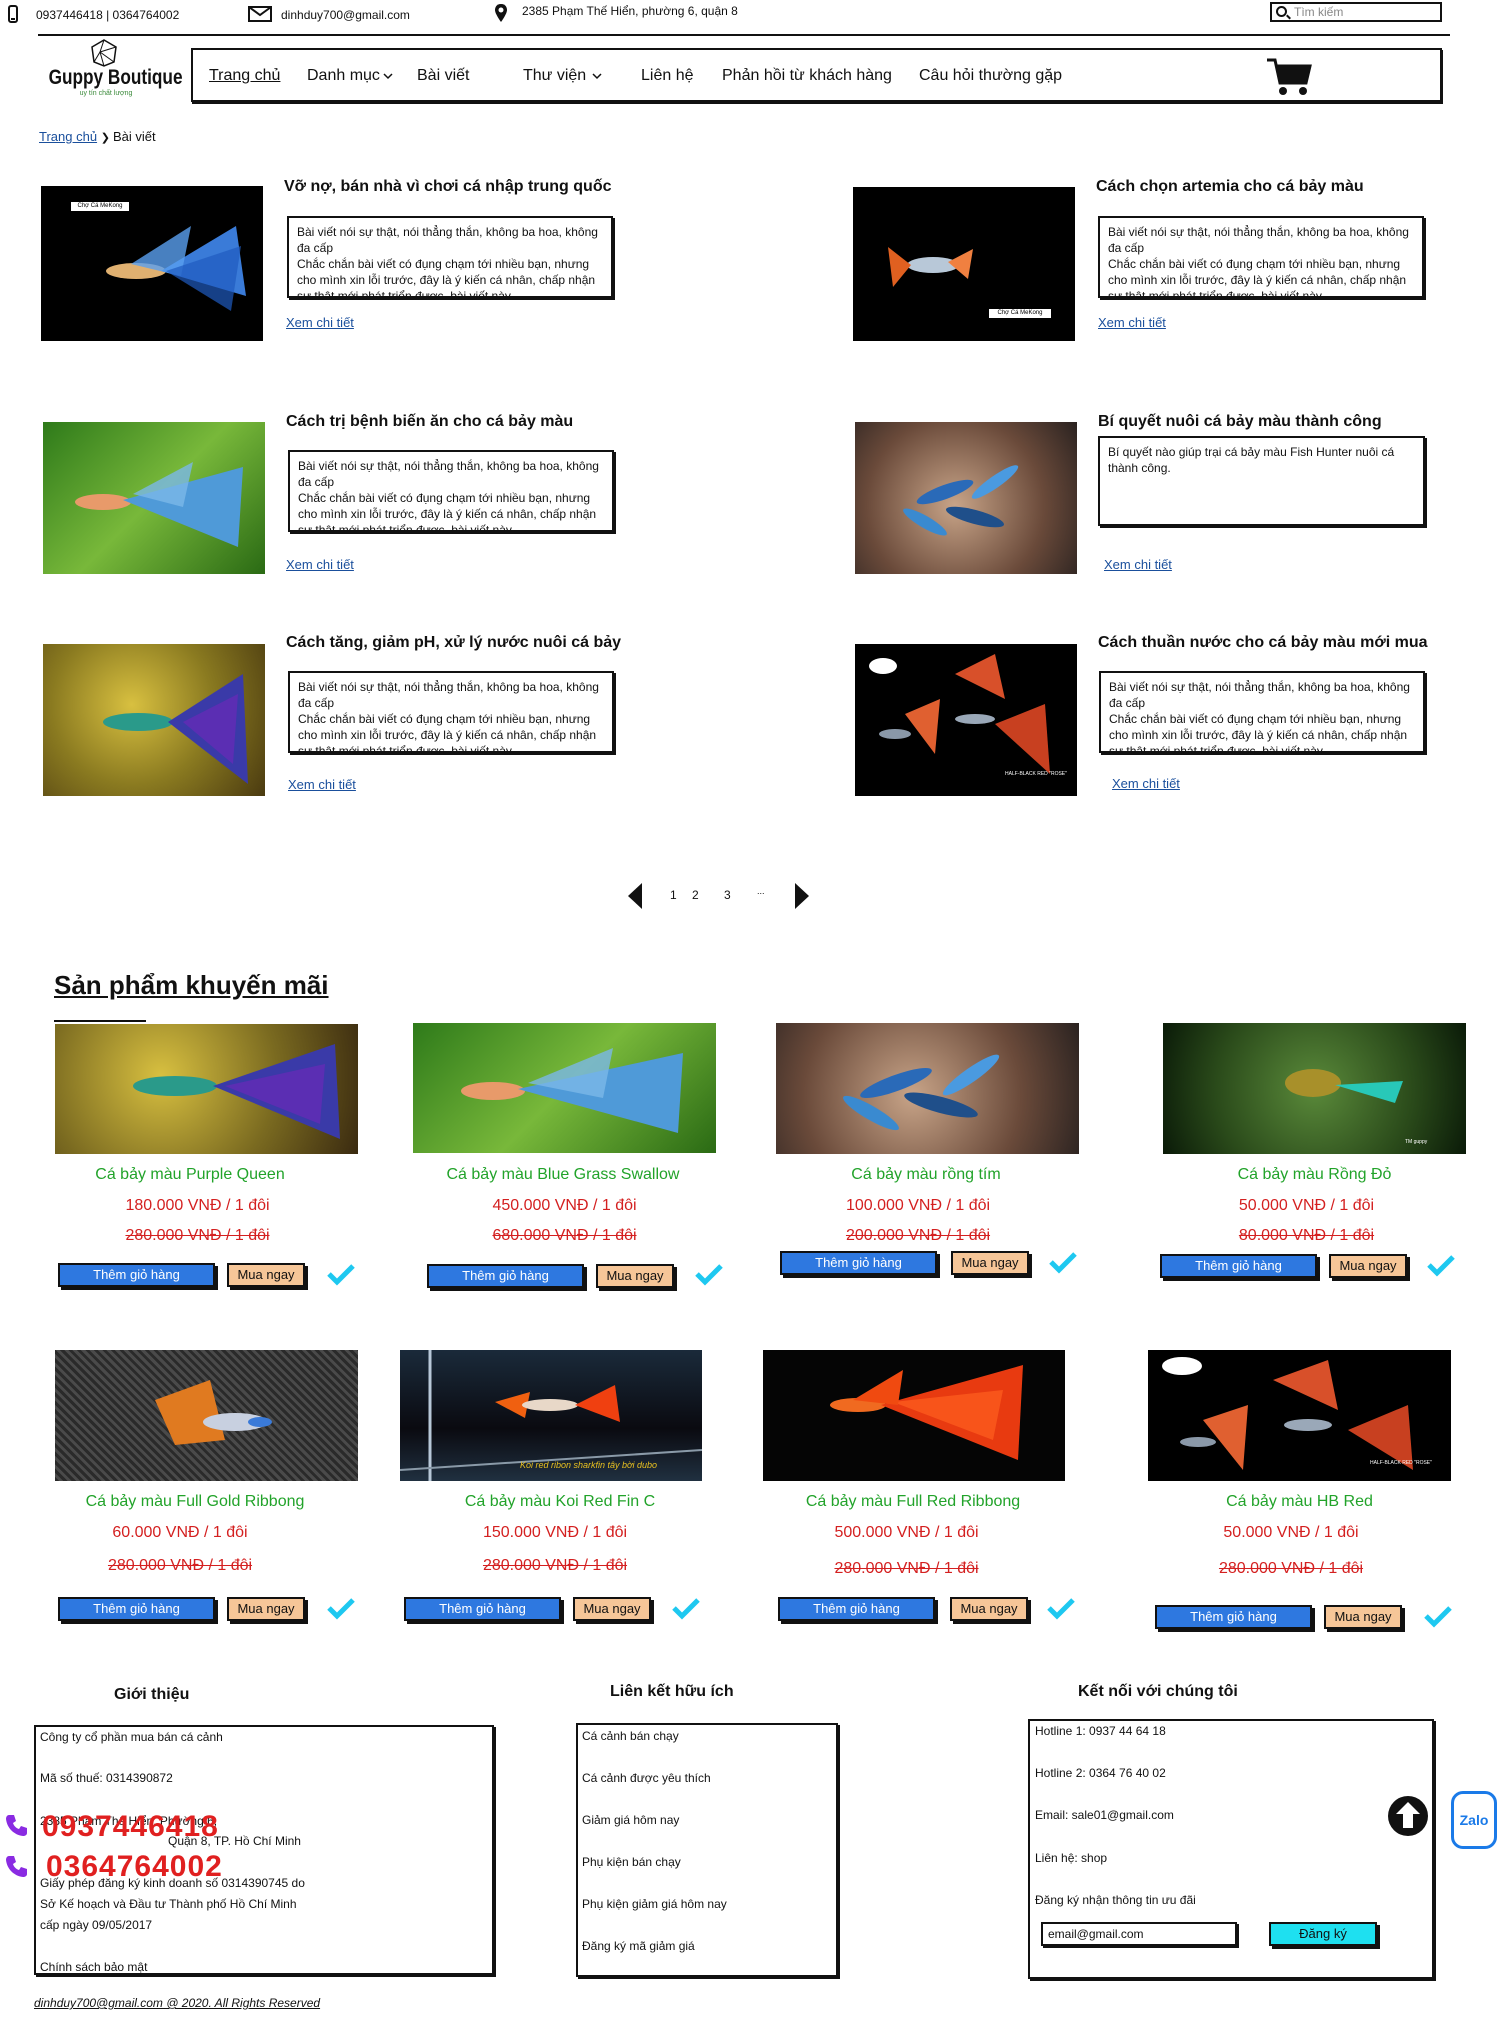  I want to click on top-email: dinhduy700@gmail.com, so click(345, 15).